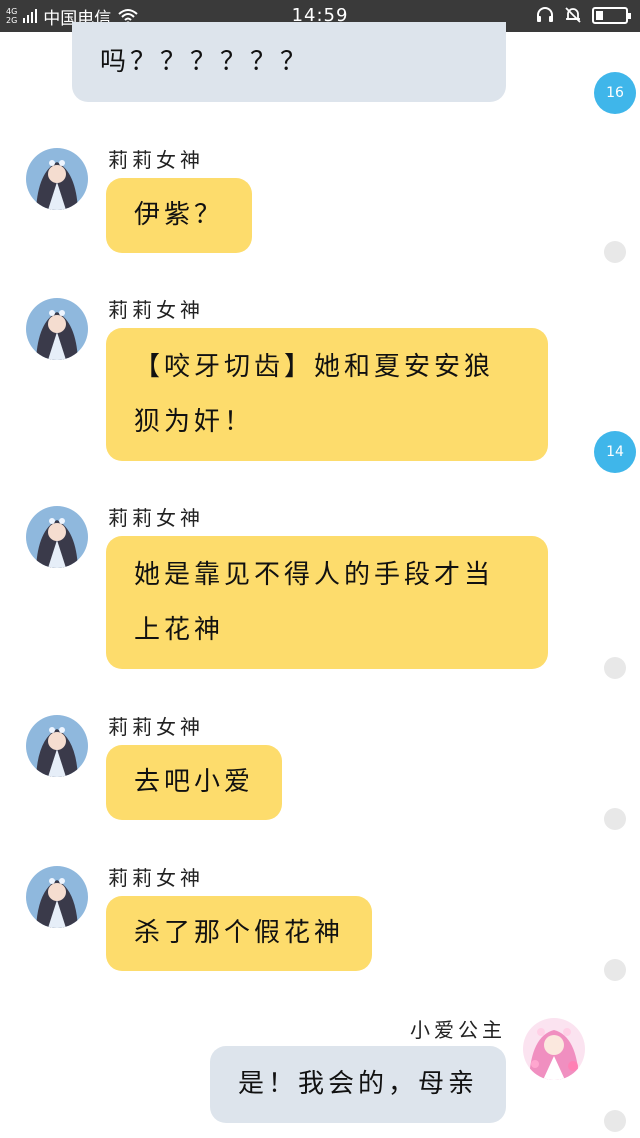  I want to click on avatar-xiaoai, so click(554, 1049).